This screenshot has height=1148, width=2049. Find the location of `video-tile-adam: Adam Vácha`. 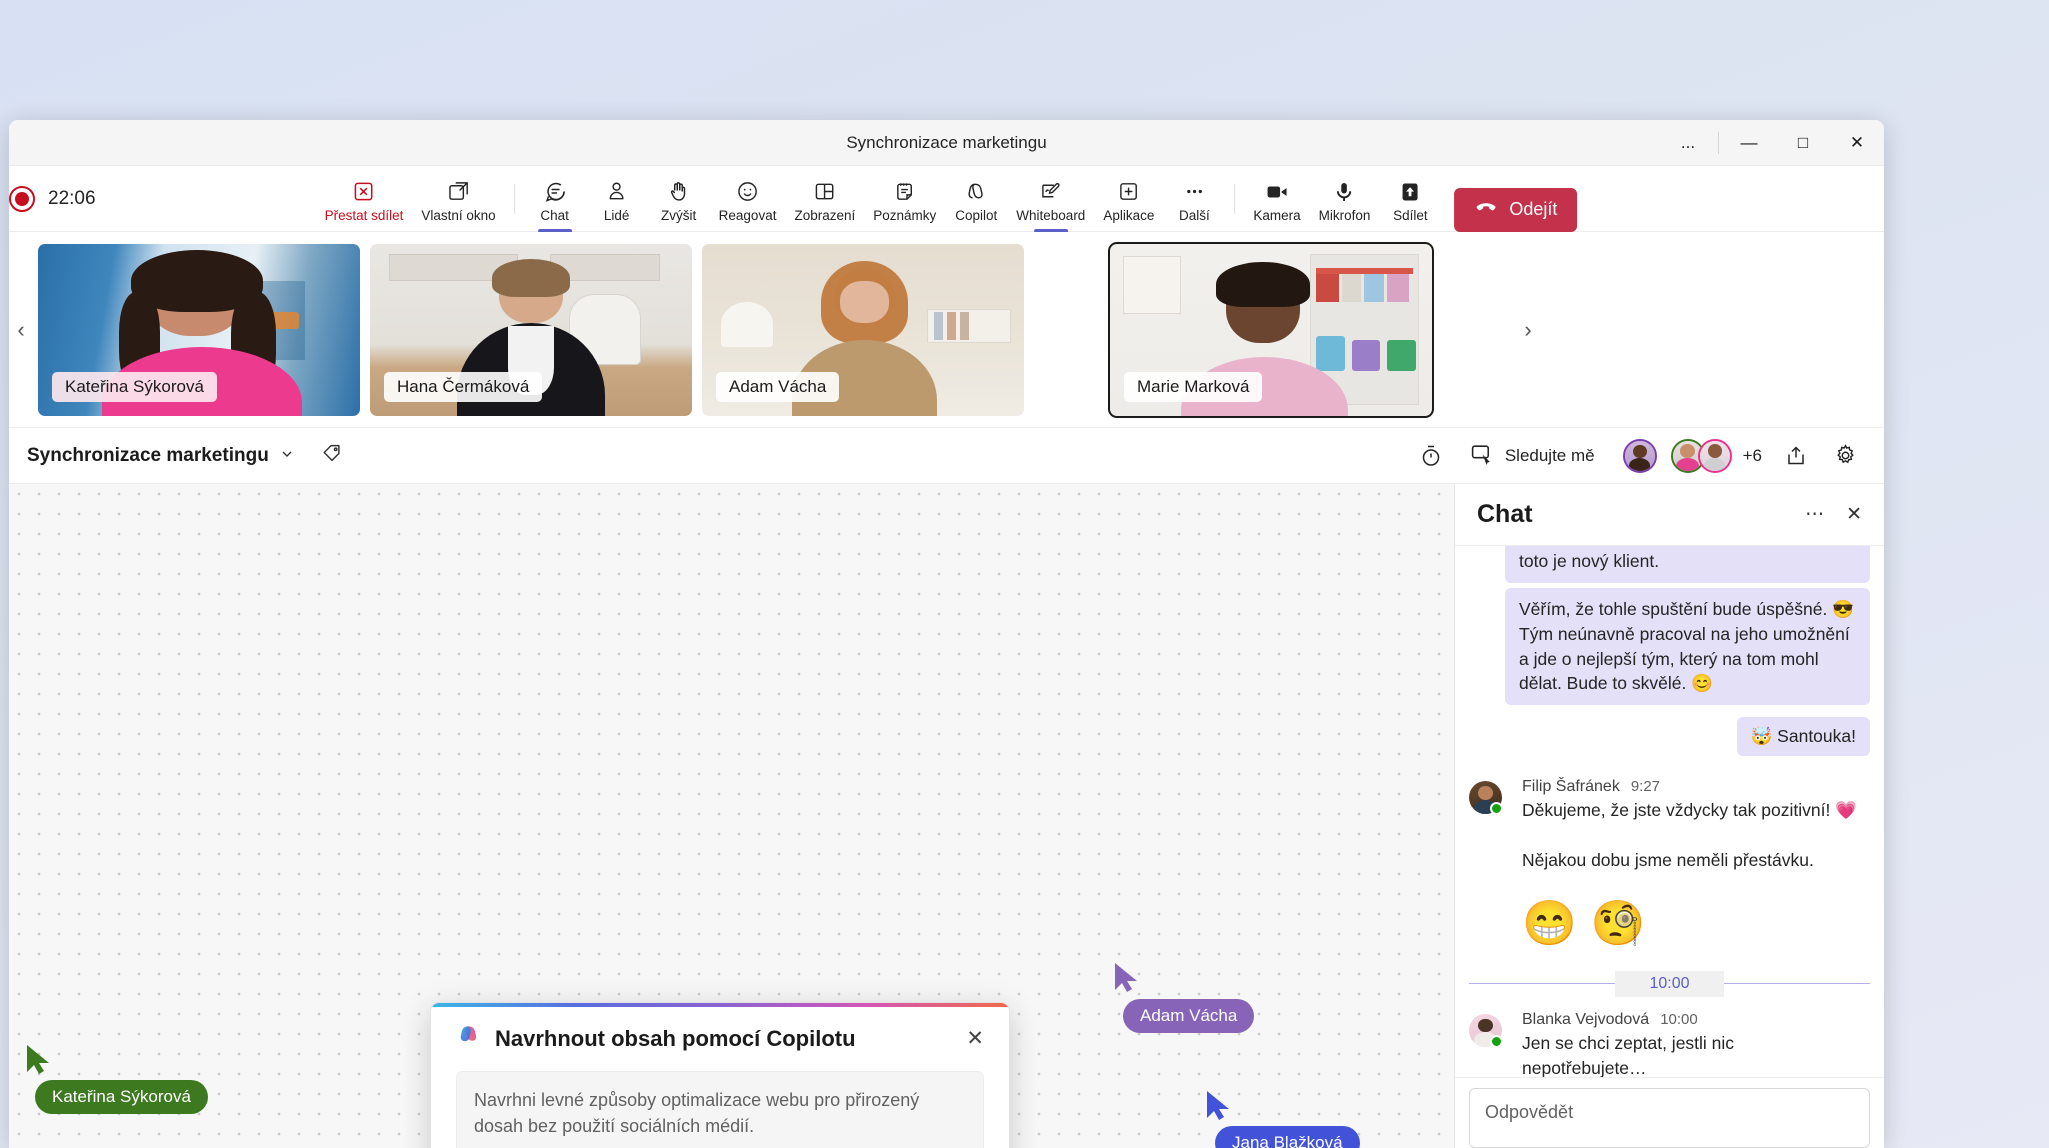

video-tile-adam: Adam Vácha is located at coordinates (863, 329).